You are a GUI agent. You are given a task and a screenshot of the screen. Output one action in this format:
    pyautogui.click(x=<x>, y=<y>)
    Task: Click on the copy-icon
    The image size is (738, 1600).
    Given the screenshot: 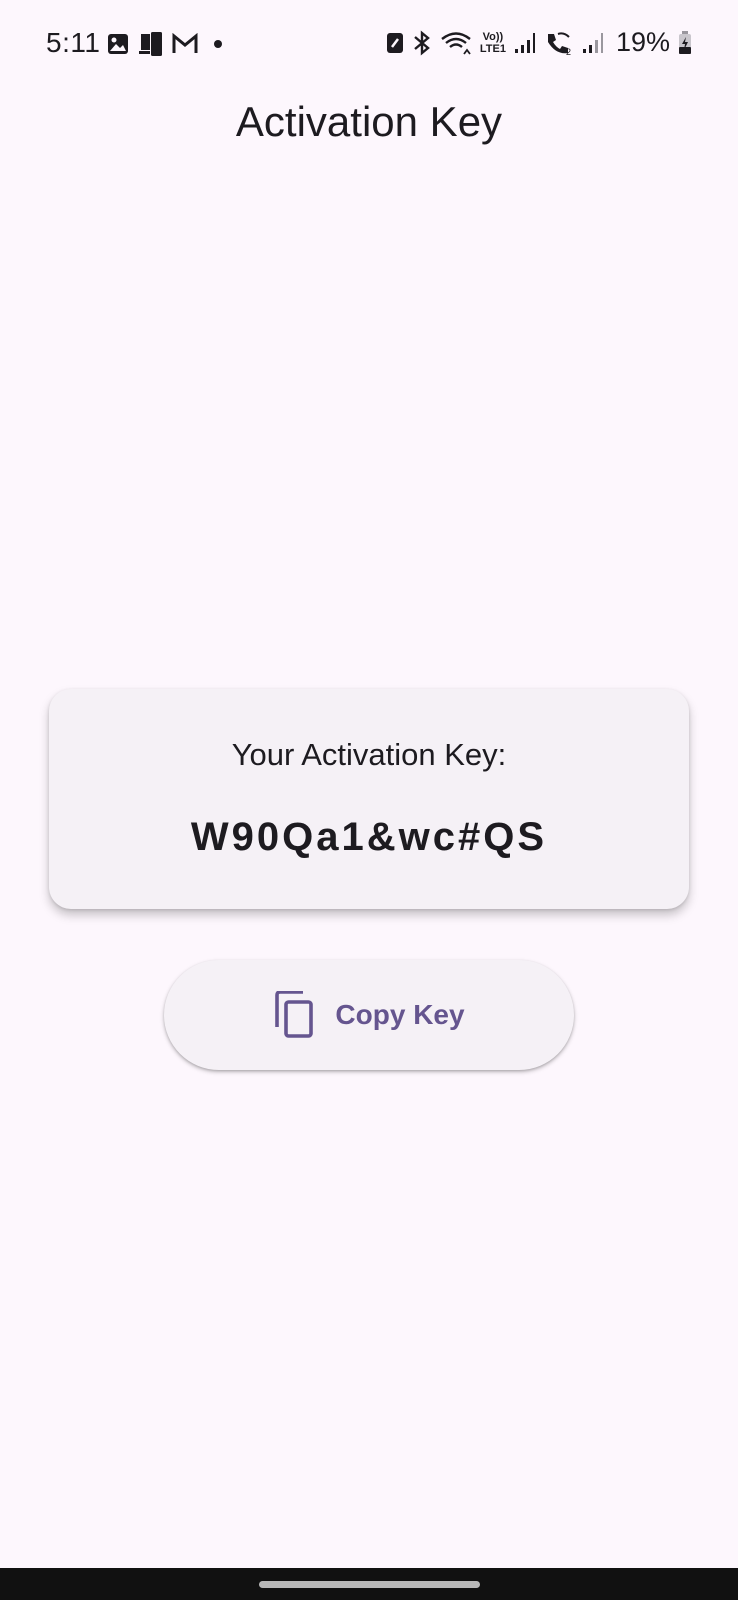 What is the action you would take?
    pyautogui.click(x=294, y=1014)
    